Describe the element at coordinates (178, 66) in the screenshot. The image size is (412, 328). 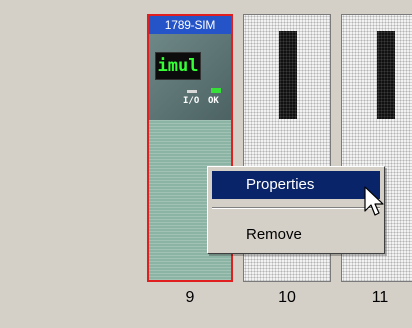
I see `module-display: imul` at that location.